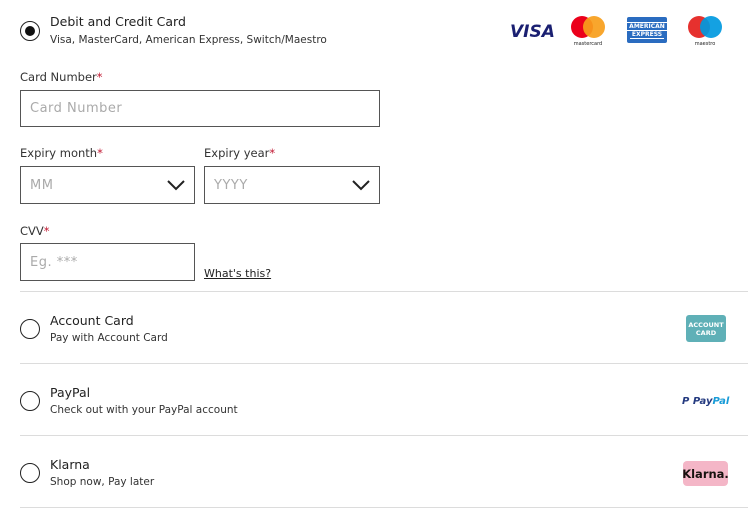 This screenshot has height=517, width=755. I want to click on cvv-label-text: CVV, so click(32, 231).